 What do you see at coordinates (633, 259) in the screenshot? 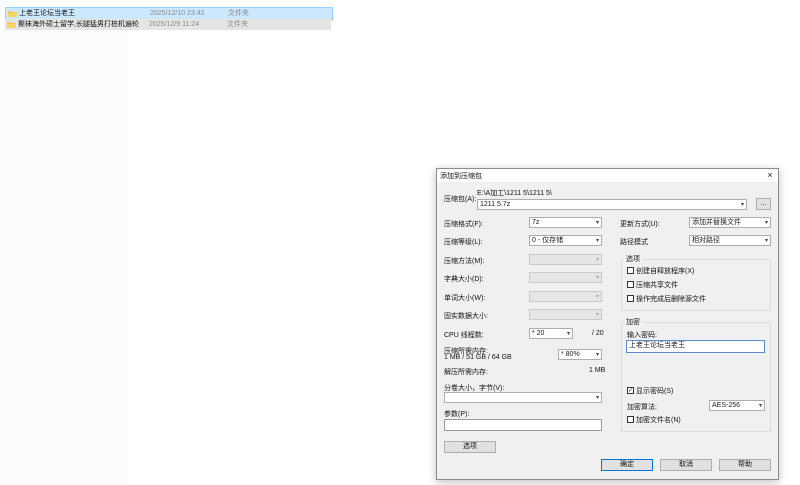
I see `options-group-title: 选项` at bounding box center [633, 259].